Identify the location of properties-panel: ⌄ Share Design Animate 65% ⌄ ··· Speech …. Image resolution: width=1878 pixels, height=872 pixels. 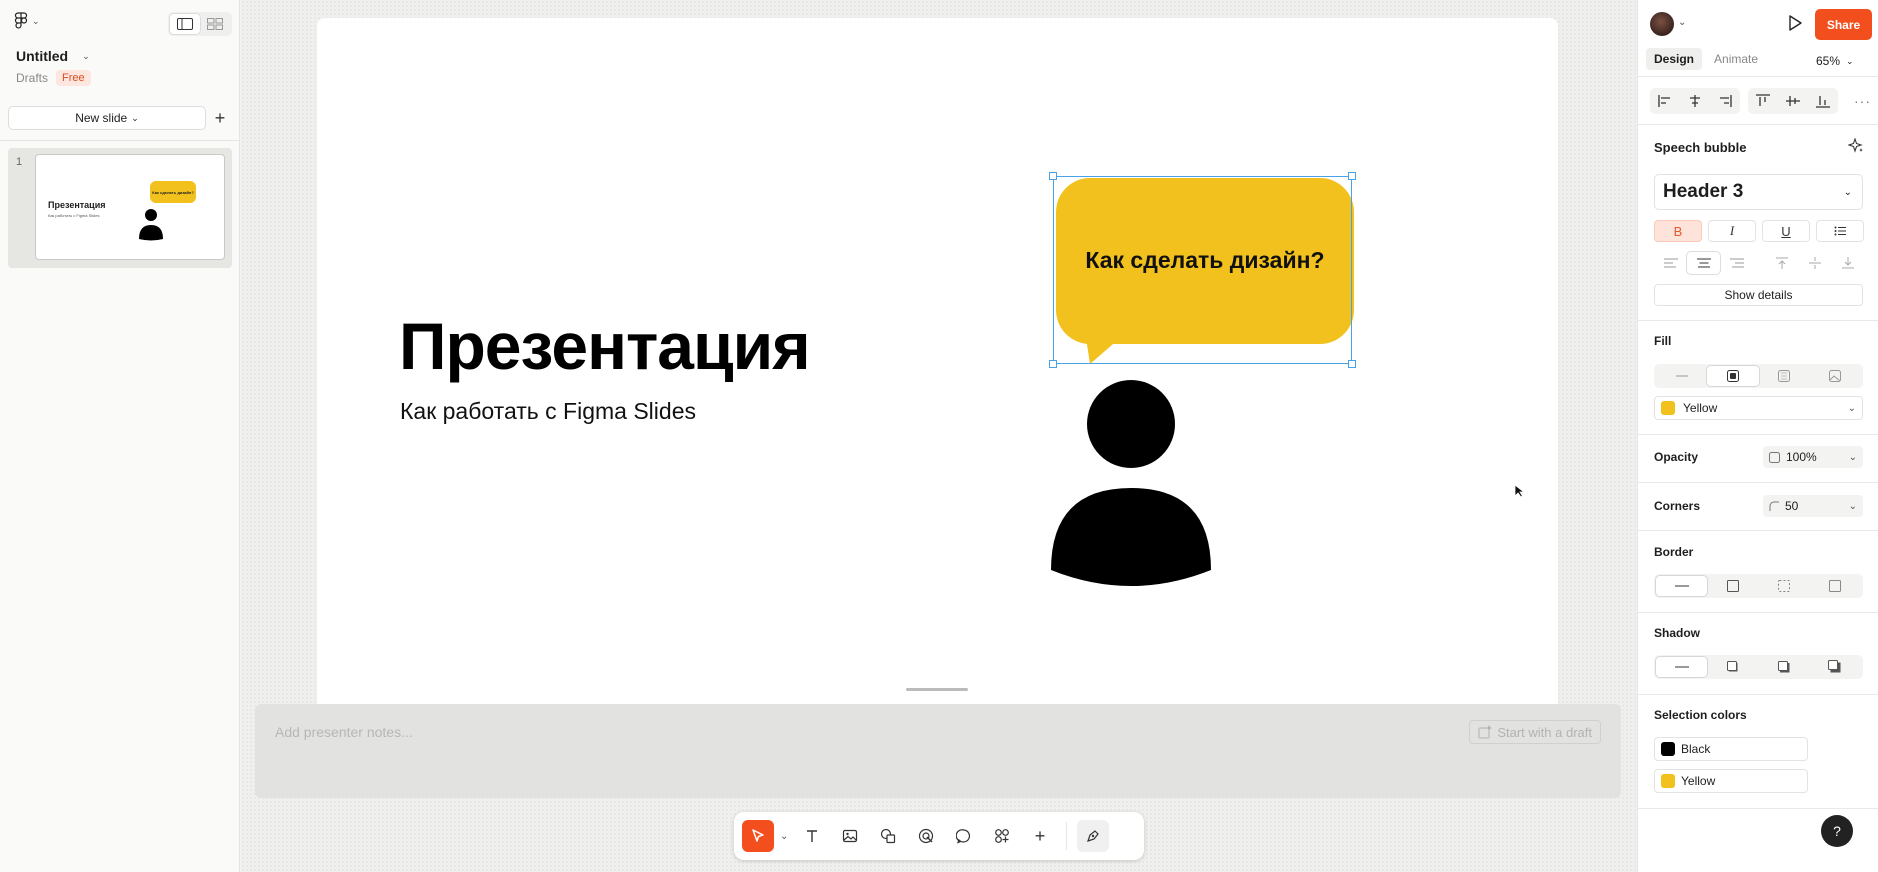
(1757, 436).